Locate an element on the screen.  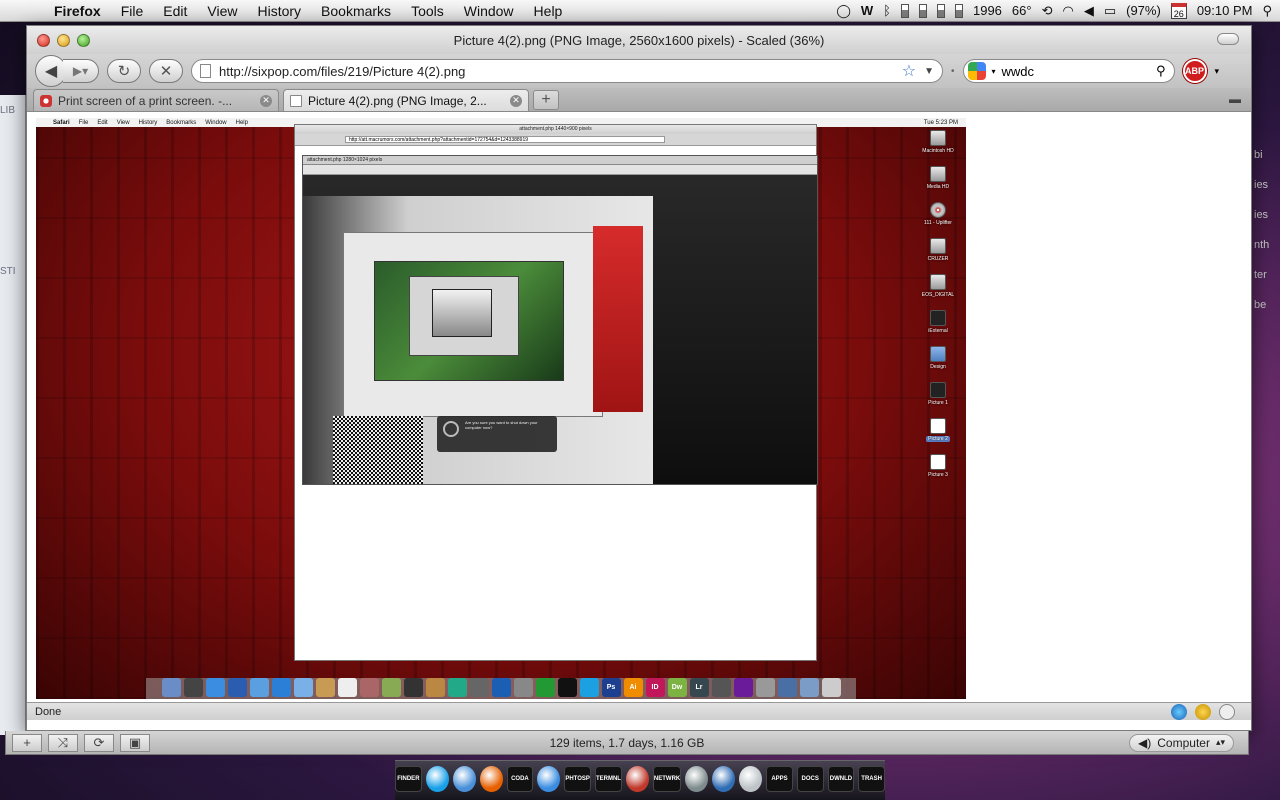
dock-item-docs-icon: DOCS is located at coordinates (810, 778).